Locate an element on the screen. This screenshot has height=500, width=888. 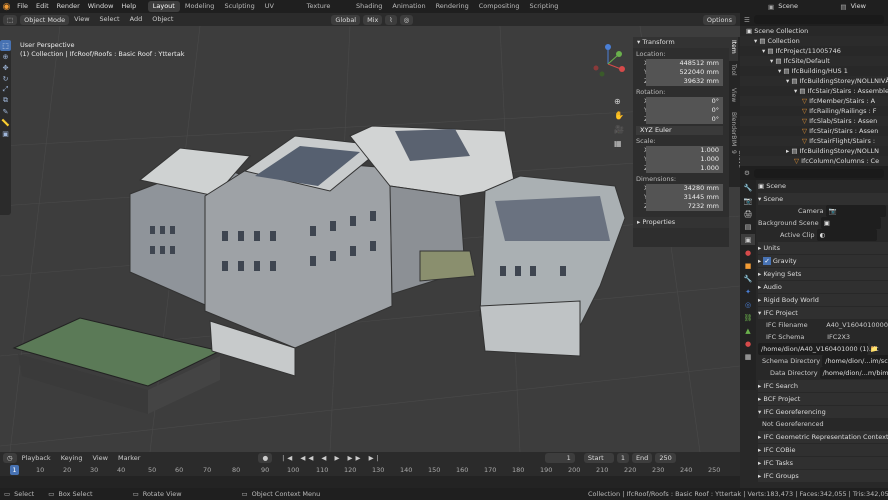
tab-sculpting: Sculpting is located at coordinates (239, 6).